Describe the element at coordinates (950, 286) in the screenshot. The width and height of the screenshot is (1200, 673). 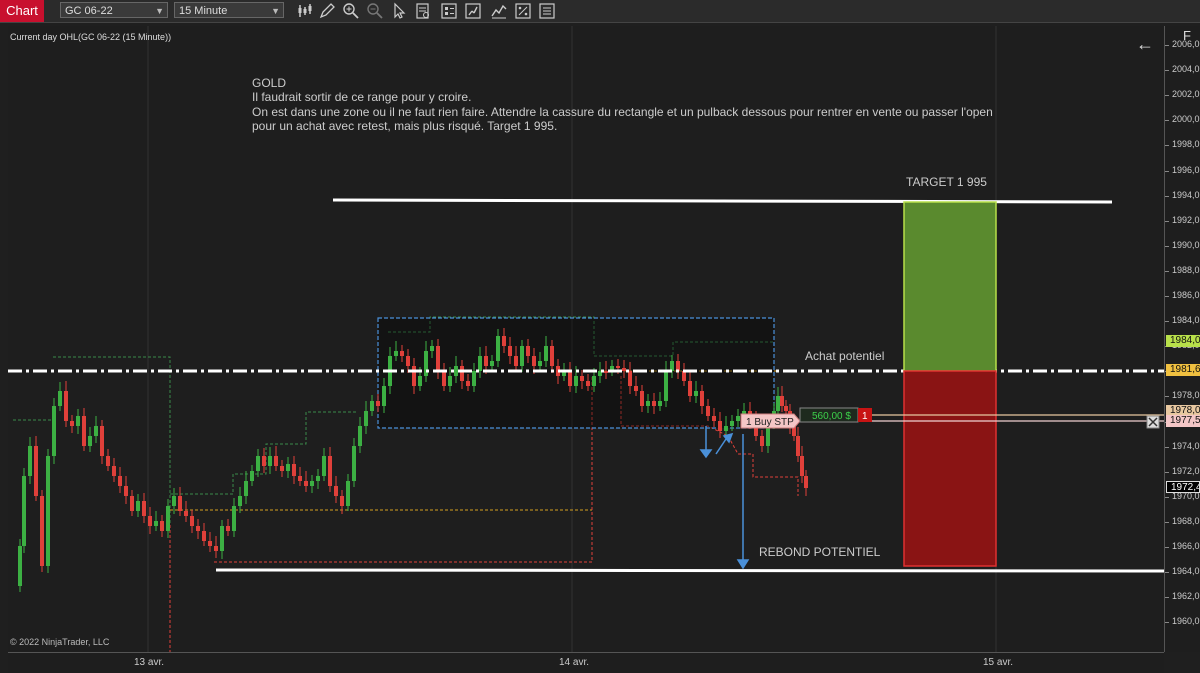
I see `target-zone` at that location.